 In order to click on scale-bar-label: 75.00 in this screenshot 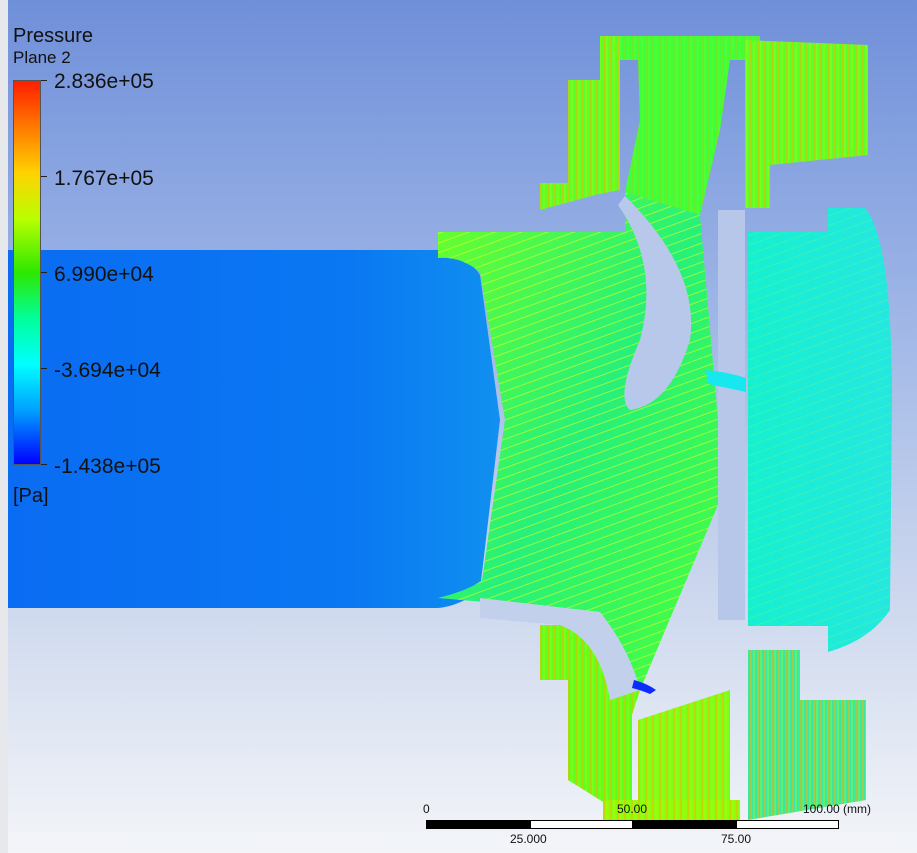, I will do `click(736, 839)`.